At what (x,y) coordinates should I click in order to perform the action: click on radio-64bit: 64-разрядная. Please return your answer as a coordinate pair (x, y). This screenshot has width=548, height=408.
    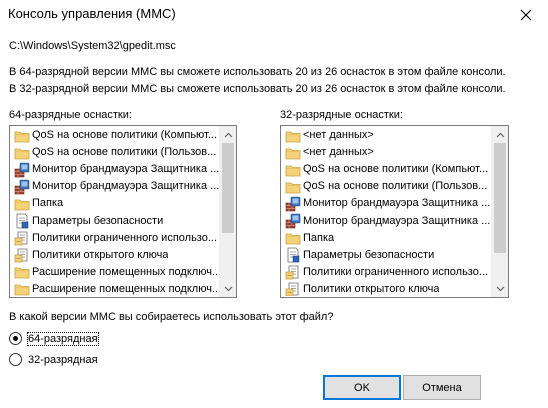
    Looking at the image, I should click on (54, 338).